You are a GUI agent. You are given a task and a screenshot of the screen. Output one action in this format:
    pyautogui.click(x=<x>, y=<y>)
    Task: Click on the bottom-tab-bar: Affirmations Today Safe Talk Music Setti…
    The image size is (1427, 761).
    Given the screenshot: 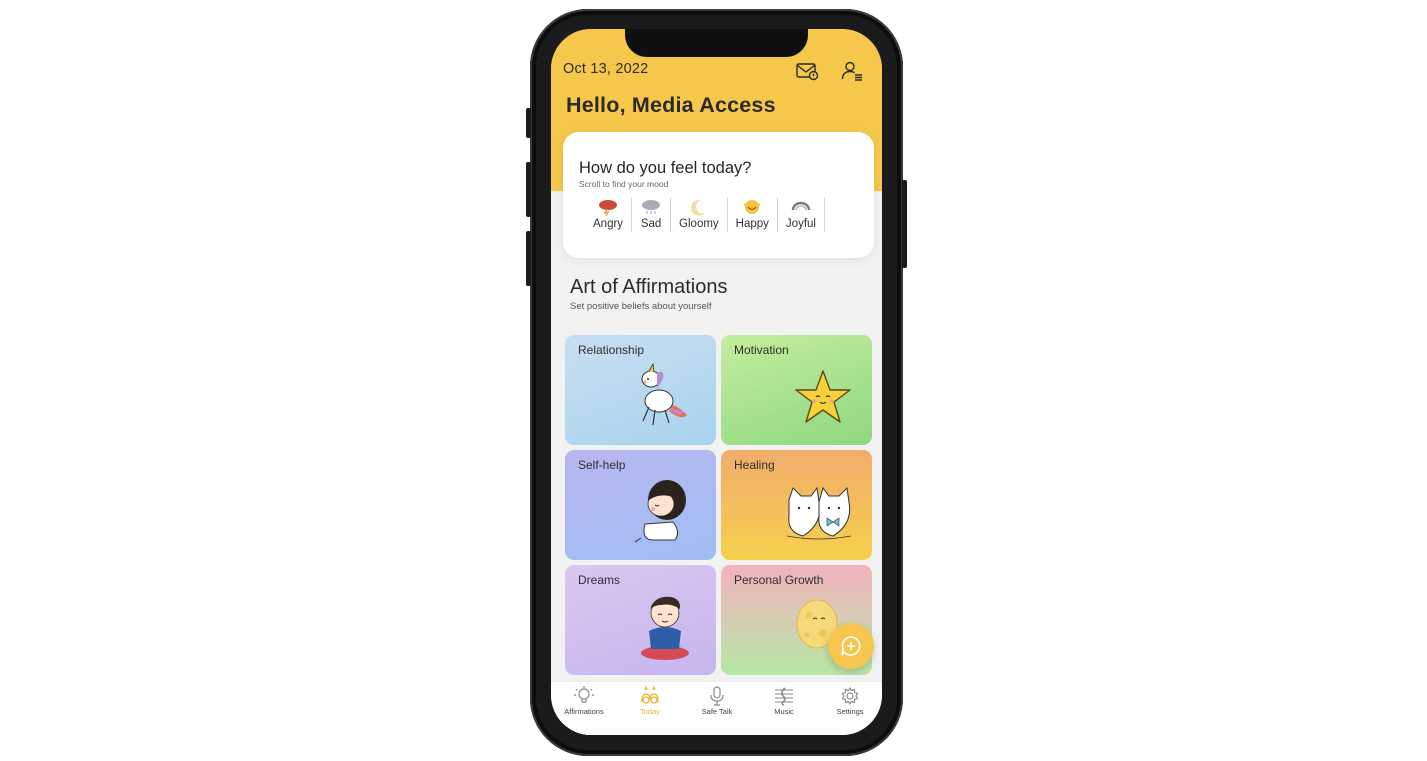 What is the action you would take?
    pyautogui.click(x=716, y=708)
    